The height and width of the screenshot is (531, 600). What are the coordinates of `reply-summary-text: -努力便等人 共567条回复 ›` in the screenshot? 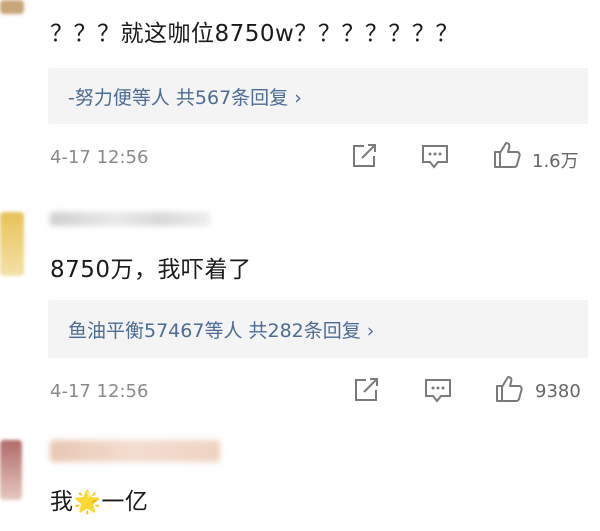 It's located at (185, 98).